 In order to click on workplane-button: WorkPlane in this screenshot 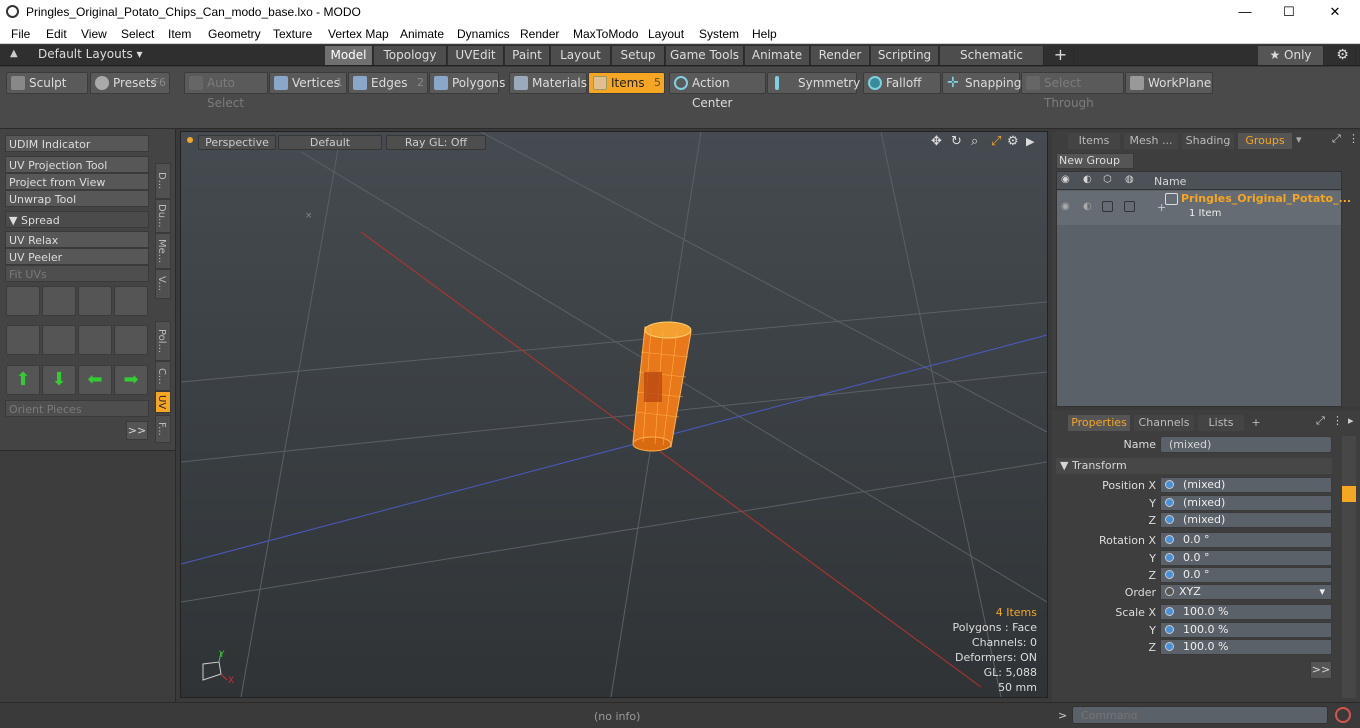, I will do `click(1169, 83)`.